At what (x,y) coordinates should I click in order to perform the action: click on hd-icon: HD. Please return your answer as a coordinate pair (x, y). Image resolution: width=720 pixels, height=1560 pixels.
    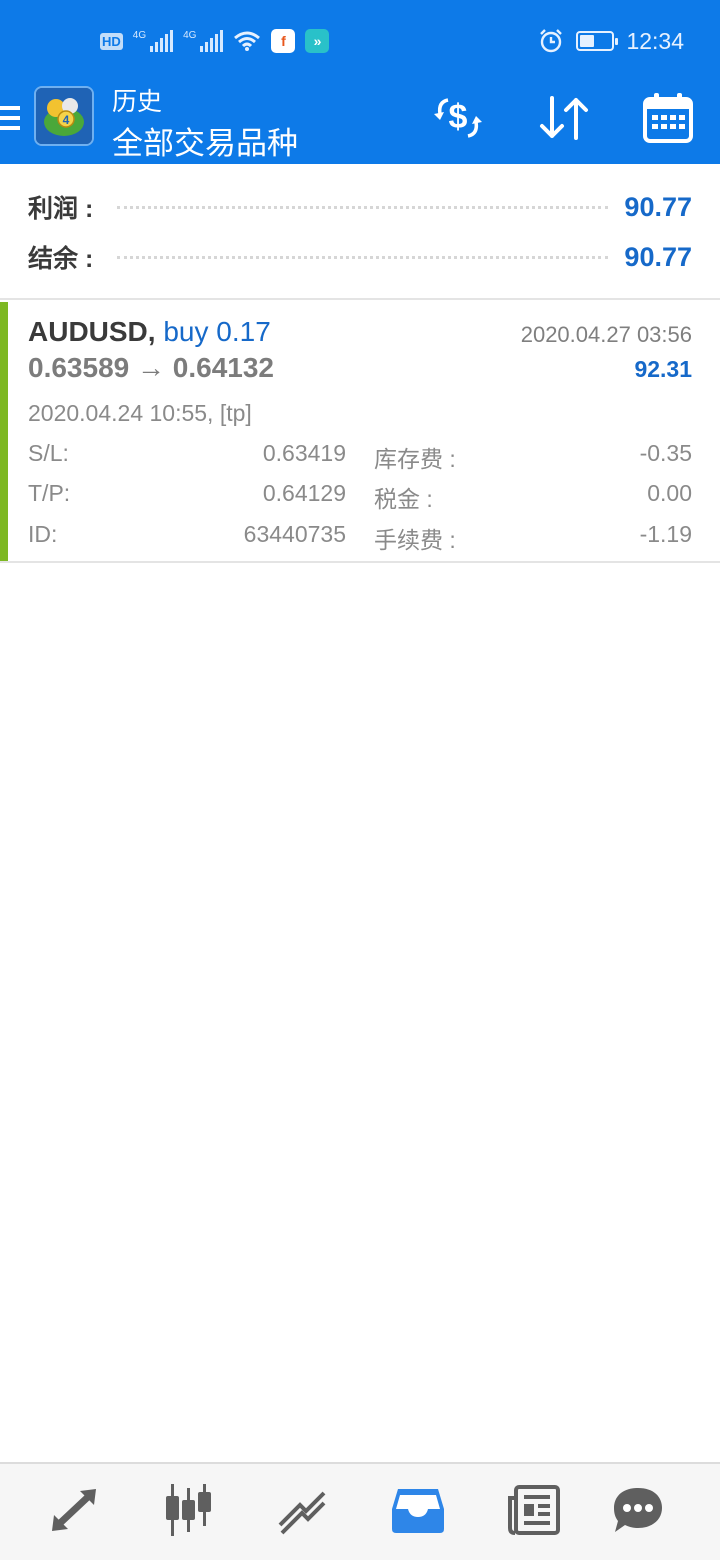
    Looking at the image, I should click on (111, 41).